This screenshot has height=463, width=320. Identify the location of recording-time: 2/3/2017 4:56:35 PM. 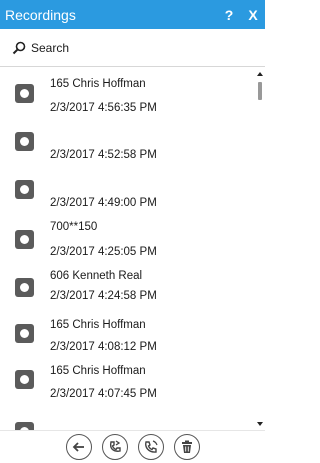
(103, 108).